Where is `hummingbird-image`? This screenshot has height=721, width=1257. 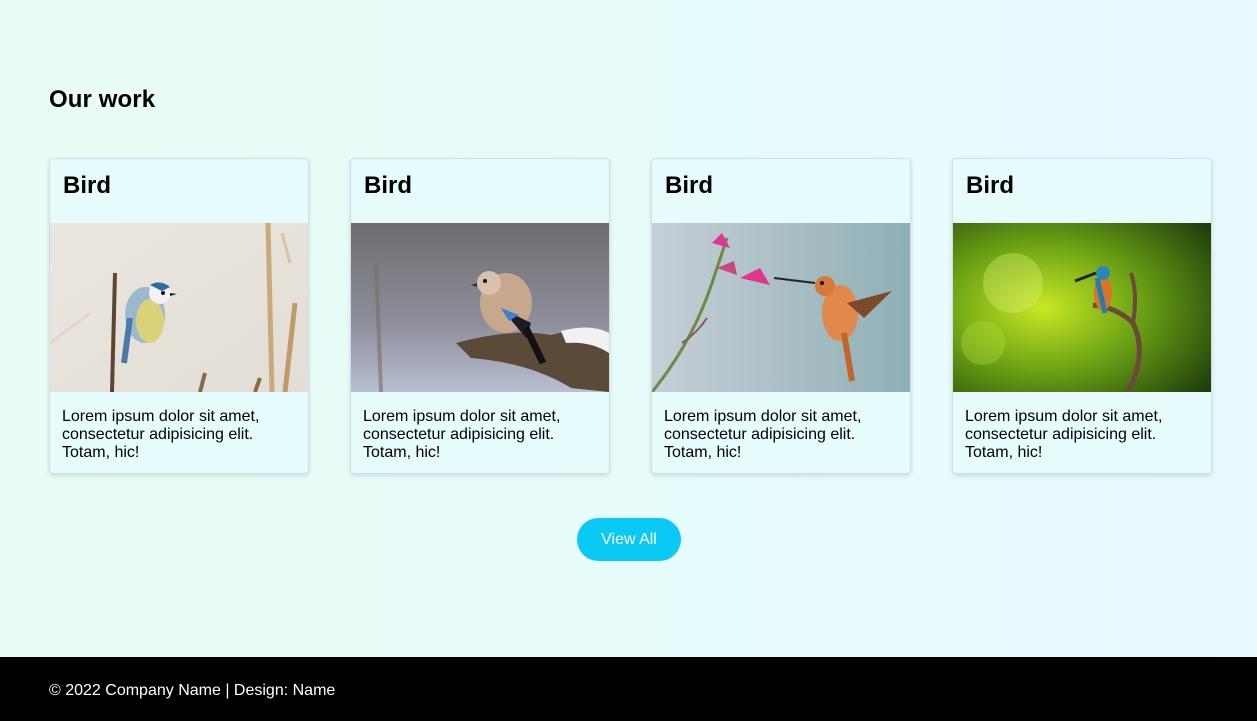 hummingbird-image is located at coordinates (781, 307).